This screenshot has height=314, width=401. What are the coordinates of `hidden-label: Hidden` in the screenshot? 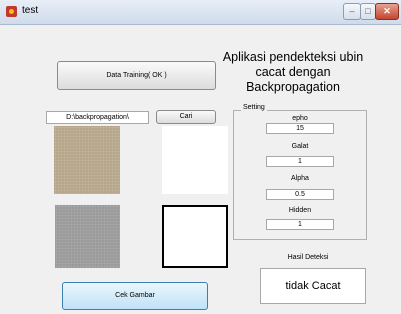 It's located at (300, 210).